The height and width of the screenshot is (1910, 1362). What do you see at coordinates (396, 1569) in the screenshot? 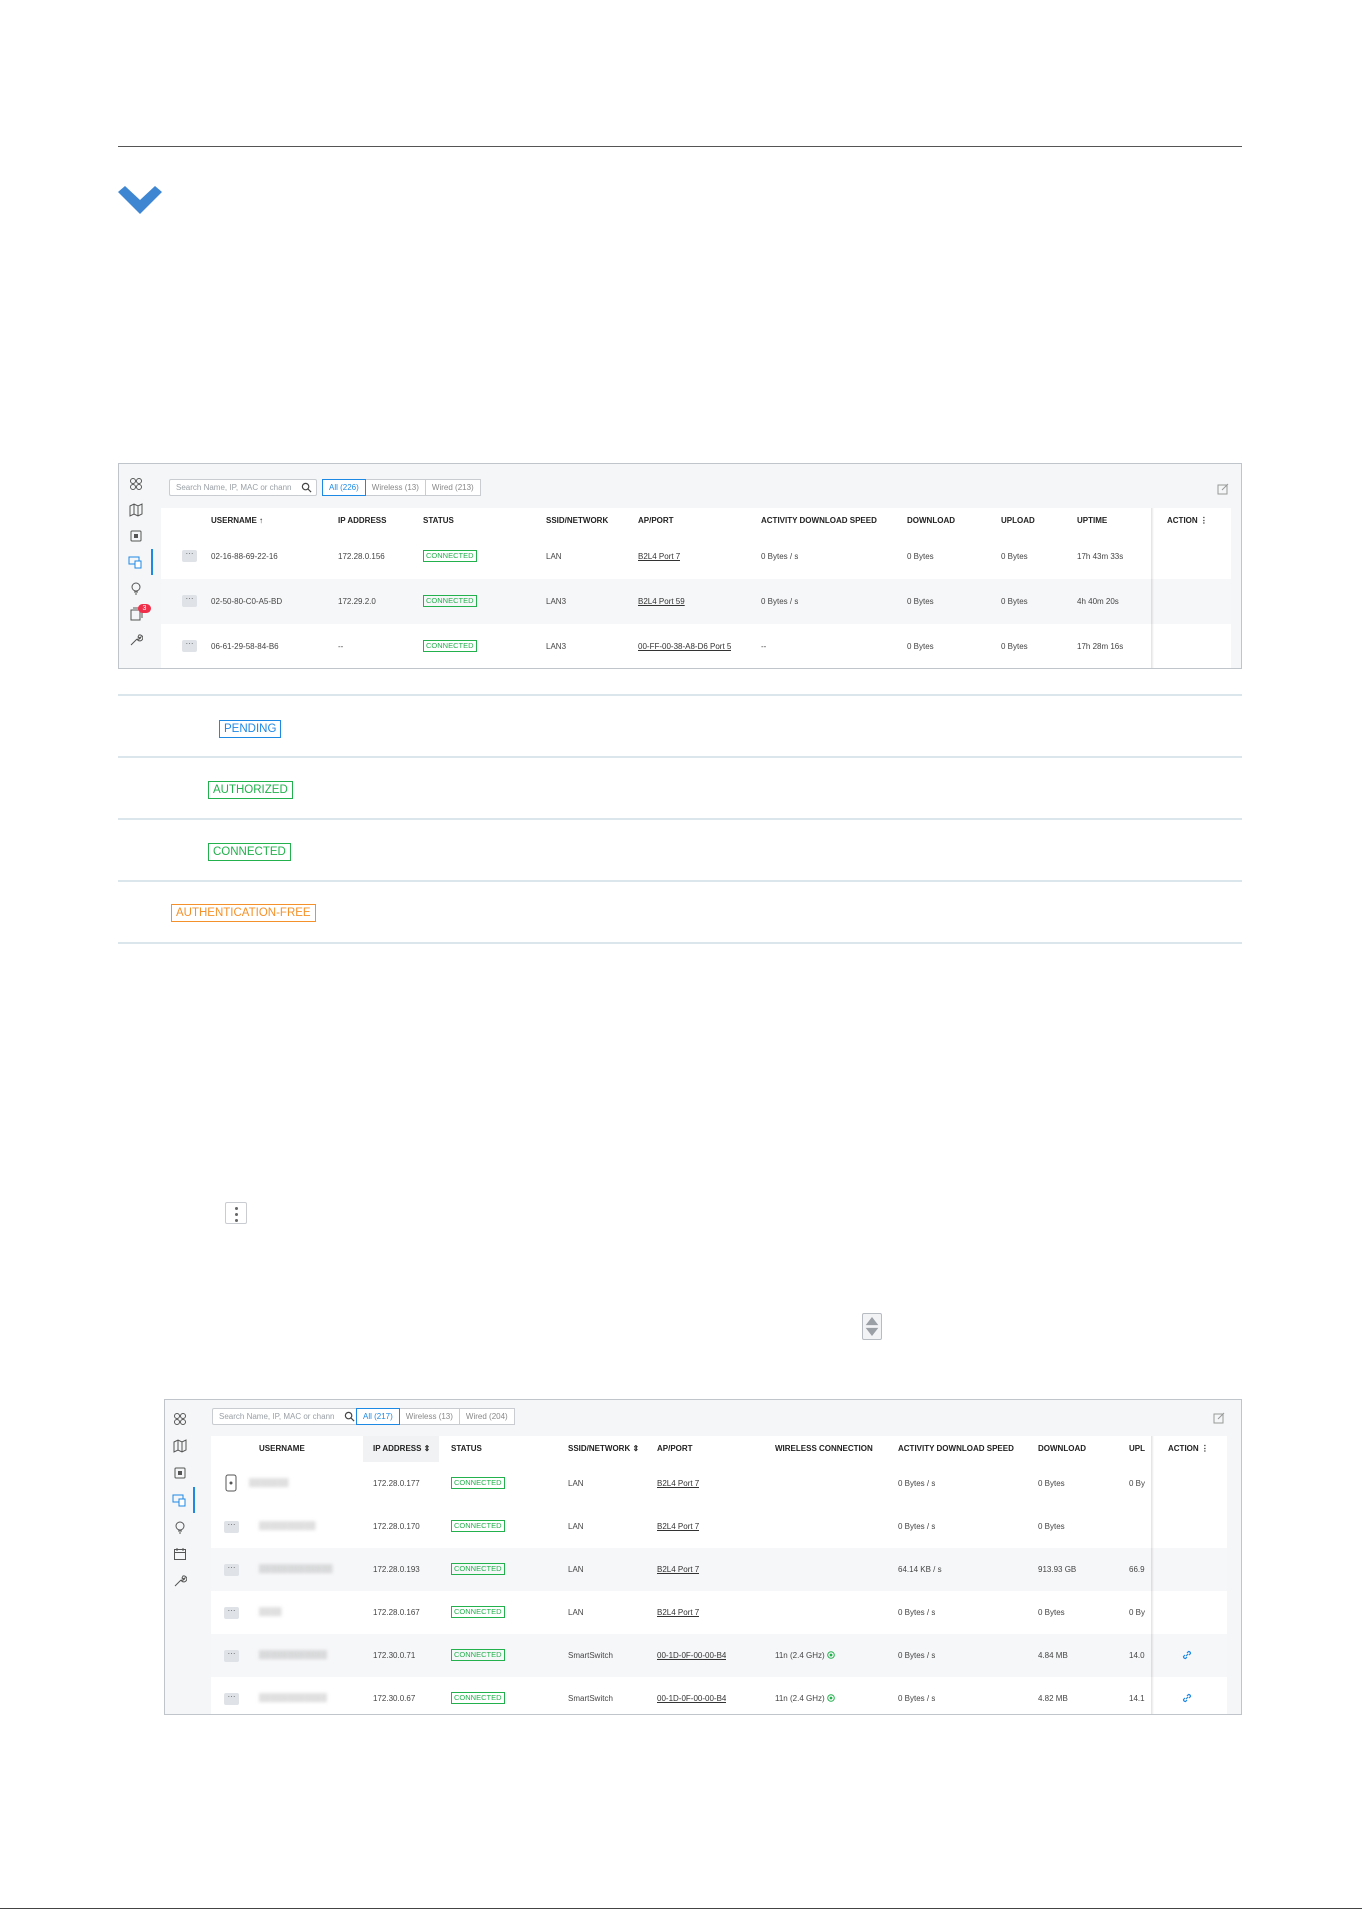
I see `cell-ip: 172.28.0.193` at bounding box center [396, 1569].